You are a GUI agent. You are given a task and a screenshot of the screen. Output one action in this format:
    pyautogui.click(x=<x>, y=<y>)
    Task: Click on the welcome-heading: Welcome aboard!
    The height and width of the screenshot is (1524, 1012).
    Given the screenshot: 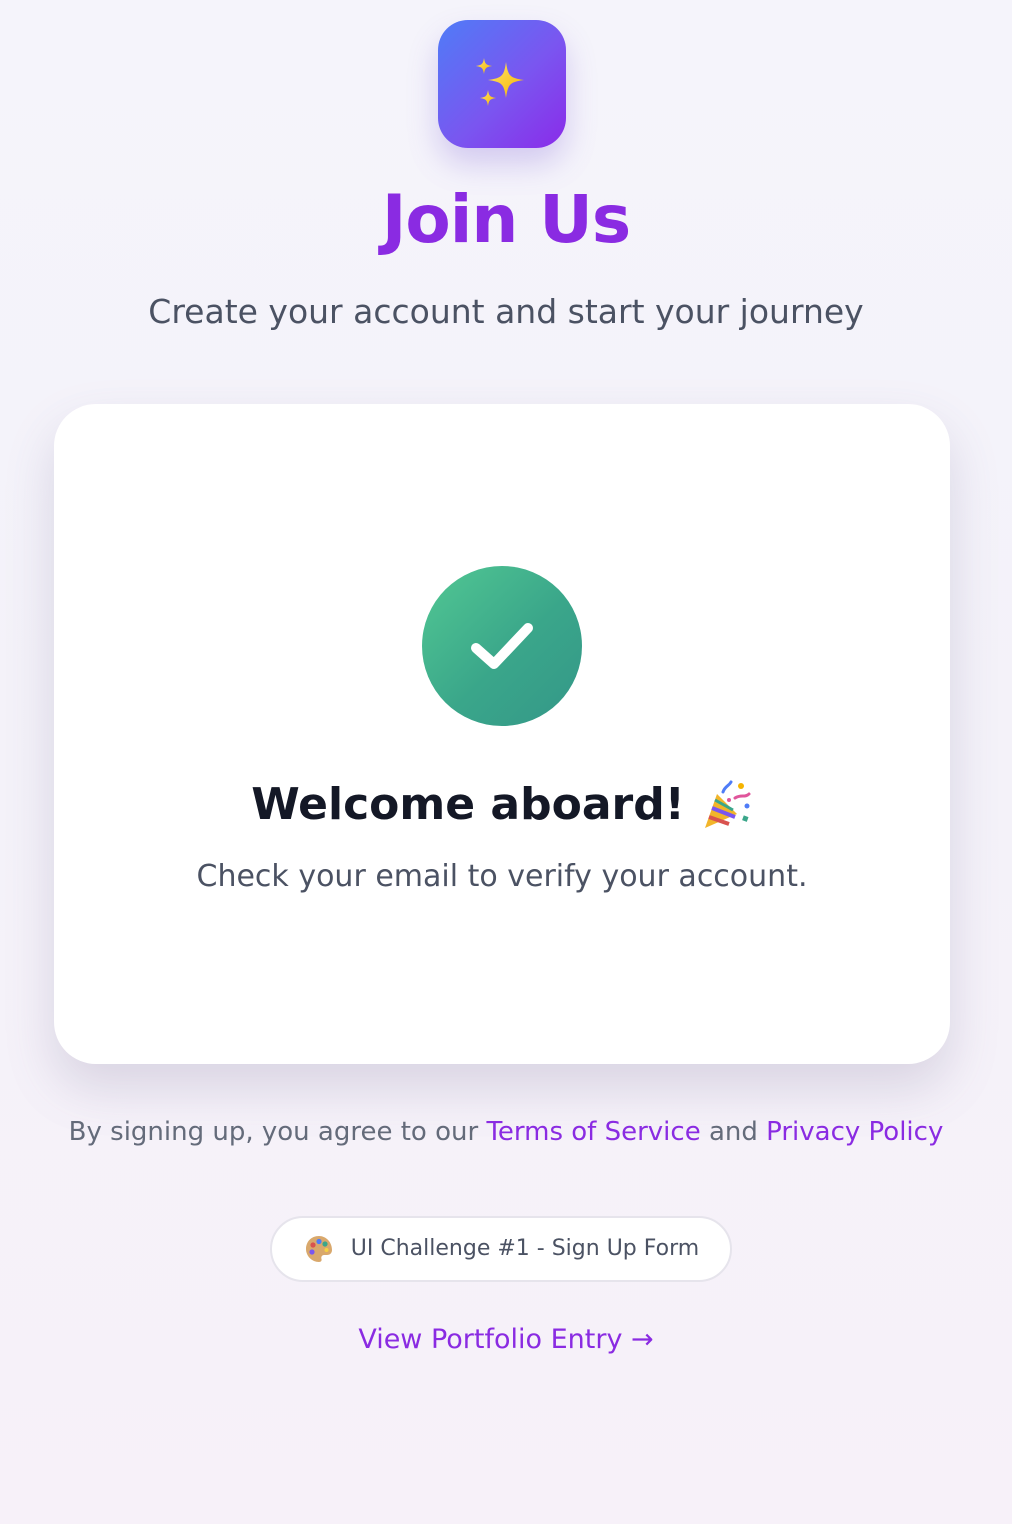 What is the action you would take?
    pyautogui.click(x=502, y=805)
    